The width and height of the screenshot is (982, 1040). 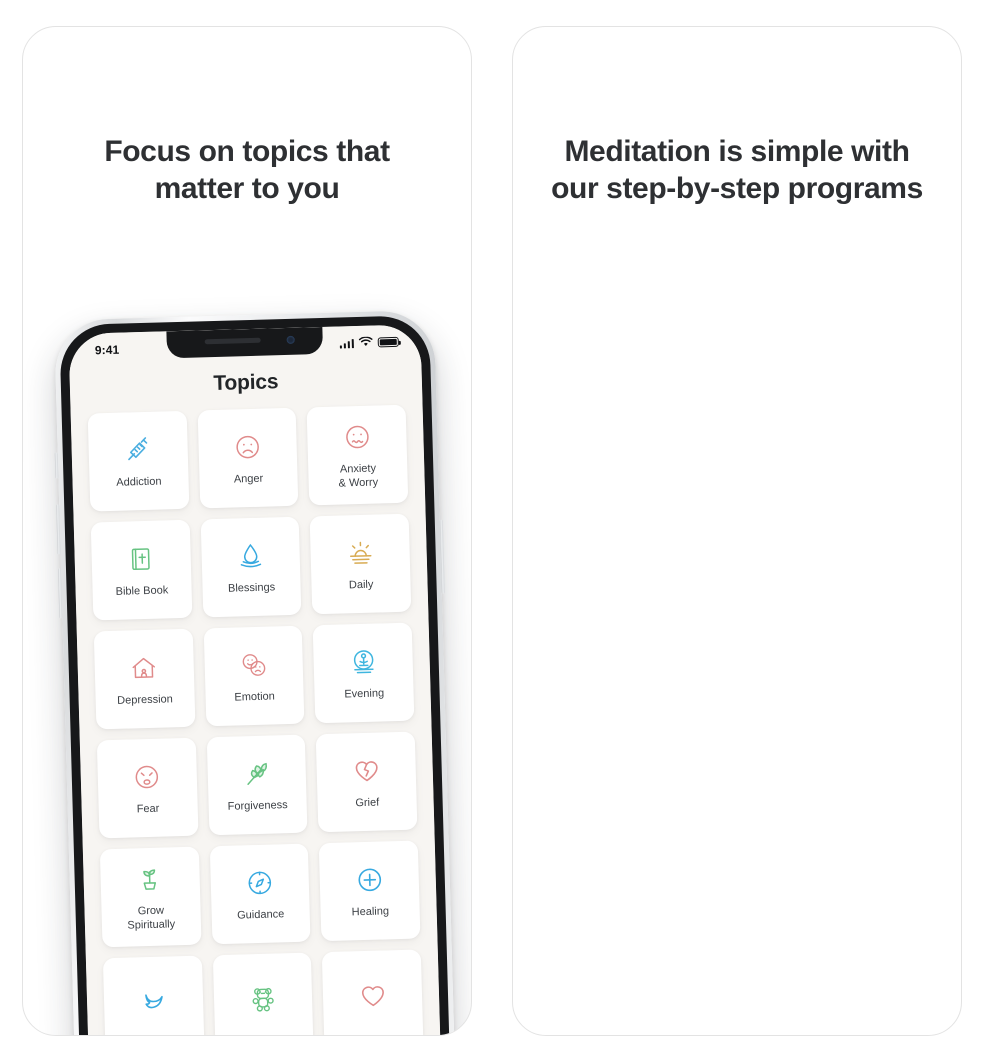 I want to click on topic-label: Blessings, so click(x=251, y=588).